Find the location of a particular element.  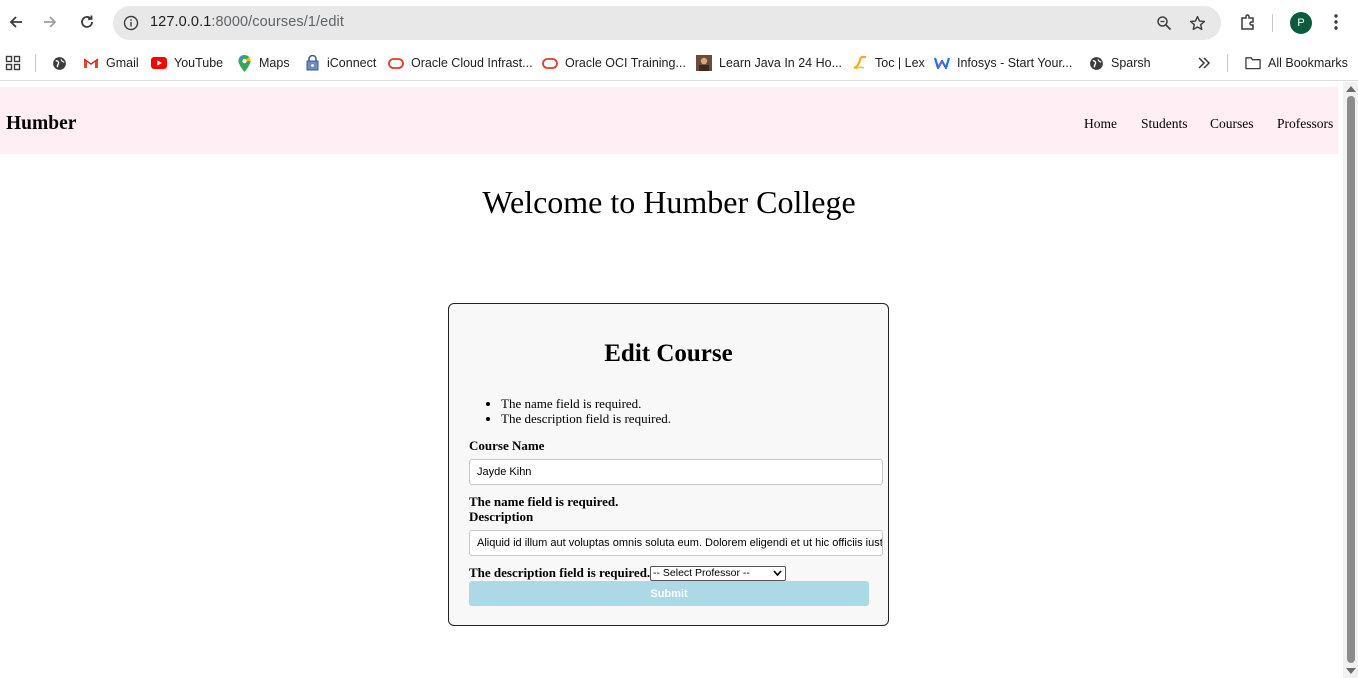

gmail-icon is located at coordinates (91, 63).